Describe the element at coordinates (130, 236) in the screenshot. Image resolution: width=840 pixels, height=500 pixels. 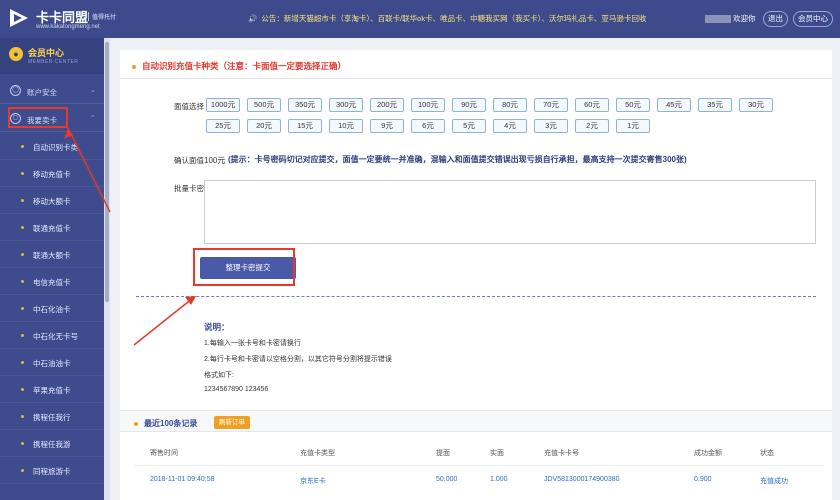
I see `annotation-arrows` at that location.